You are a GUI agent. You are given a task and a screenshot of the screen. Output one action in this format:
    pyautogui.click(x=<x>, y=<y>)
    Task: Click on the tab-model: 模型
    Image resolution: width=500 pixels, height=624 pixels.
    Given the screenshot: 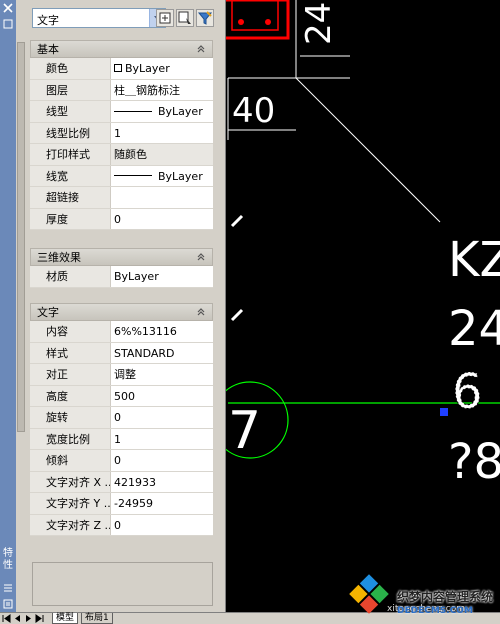 What is the action you would take?
    pyautogui.click(x=65, y=618)
    